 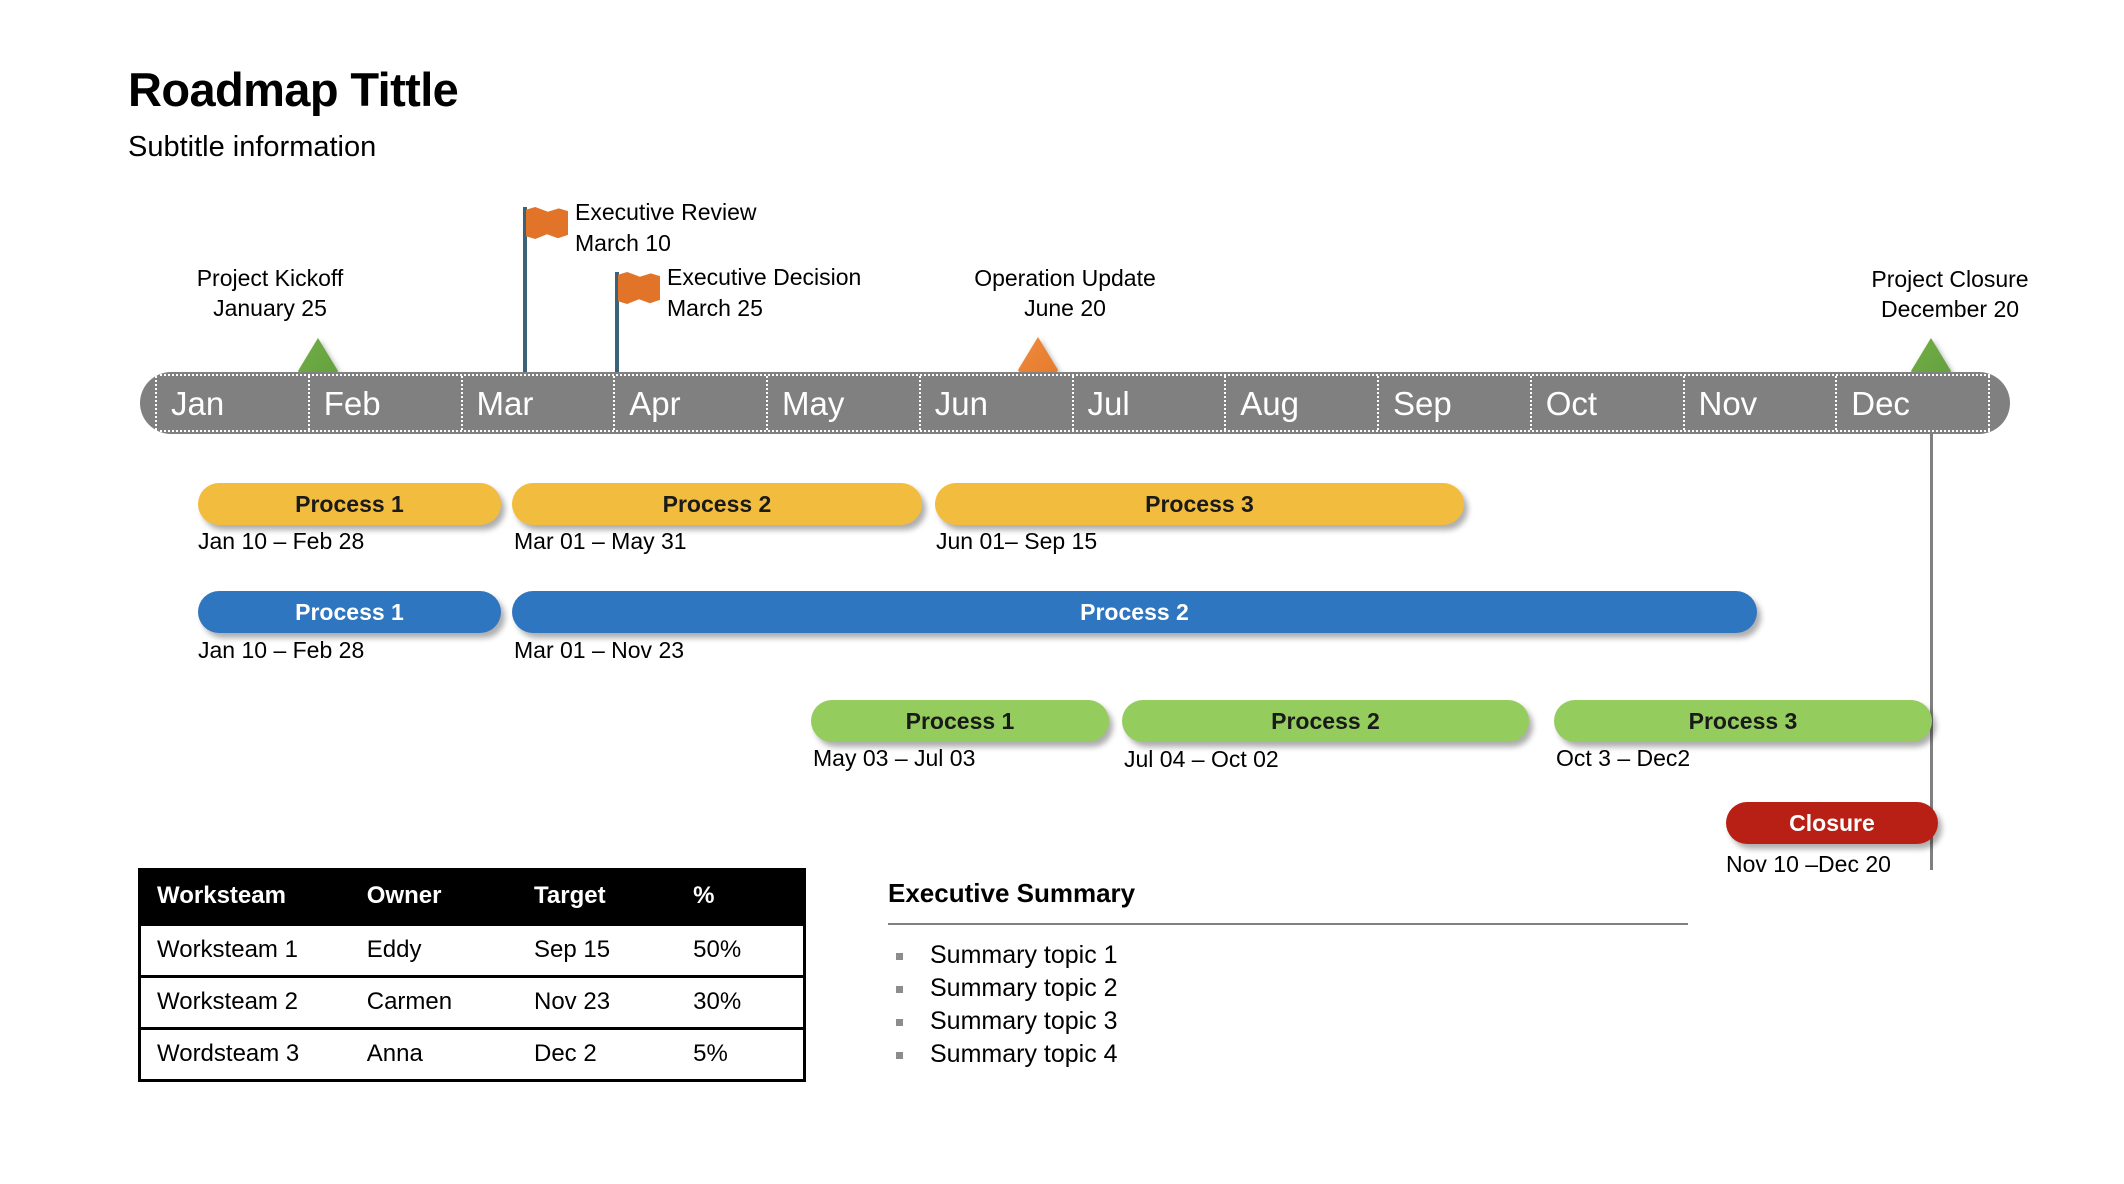 What do you see at coordinates (434, 897) in the screenshot?
I see `table-header-owner: Owner` at bounding box center [434, 897].